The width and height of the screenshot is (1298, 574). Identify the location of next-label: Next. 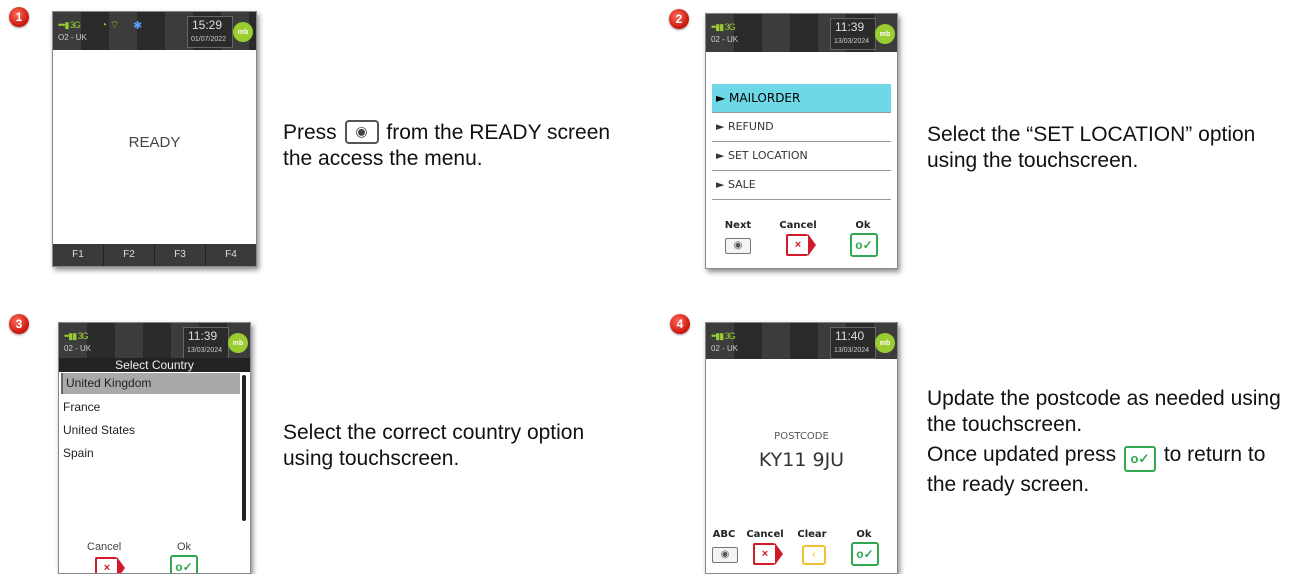
(738, 225).